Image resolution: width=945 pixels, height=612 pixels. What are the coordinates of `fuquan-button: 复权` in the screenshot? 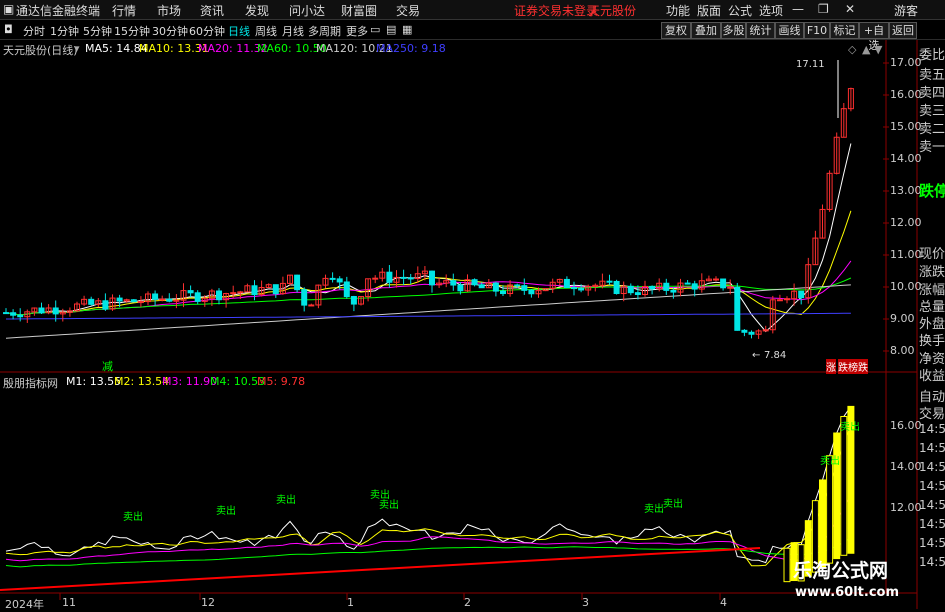 It's located at (676, 30).